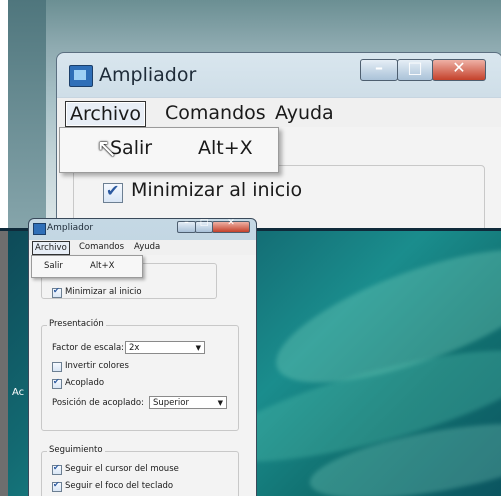  I want to click on magnified-close-button: ✕, so click(459, 69).